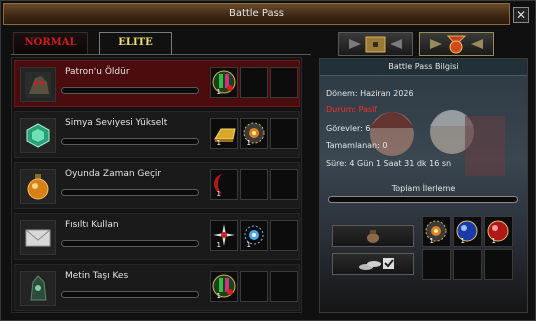 The image size is (536, 321). What do you see at coordinates (50, 43) in the screenshot?
I see `tab-normal: NORMAL` at bounding box center [50, 43].